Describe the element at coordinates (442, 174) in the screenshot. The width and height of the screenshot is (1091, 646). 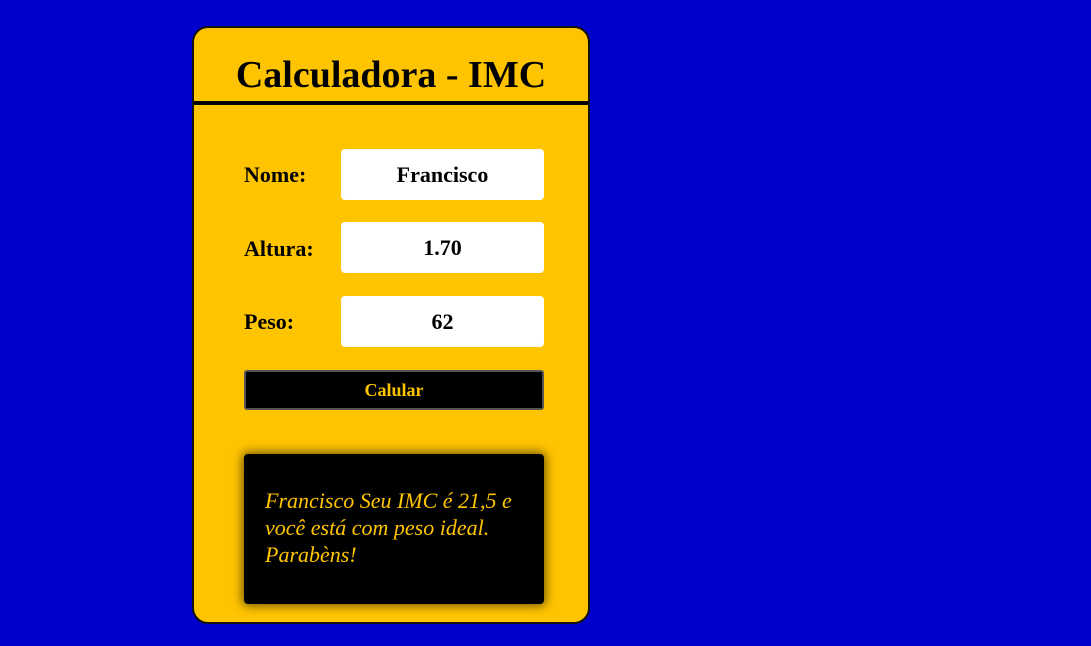
I see `nome-input` at that location.